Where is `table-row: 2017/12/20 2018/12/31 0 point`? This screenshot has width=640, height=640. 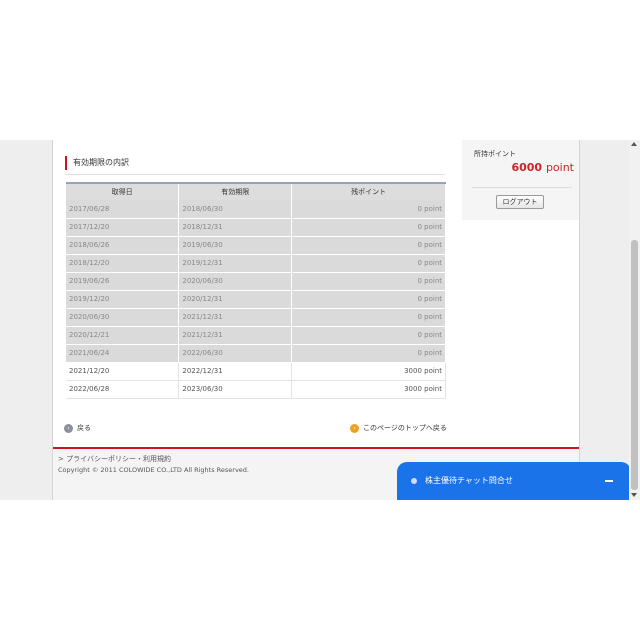
table-row: 2017/12/20 2018/12/31 0 point is located at coordinates (256, 227).